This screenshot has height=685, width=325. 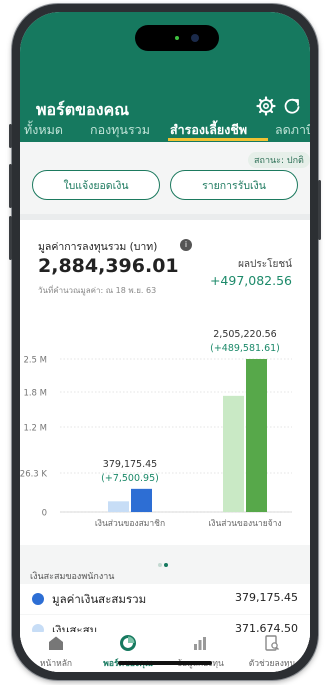 What do you see at coordinates (44, 514) in the screenshot?
I see `y-tick-label: 0` at bounding box center [44, 514].